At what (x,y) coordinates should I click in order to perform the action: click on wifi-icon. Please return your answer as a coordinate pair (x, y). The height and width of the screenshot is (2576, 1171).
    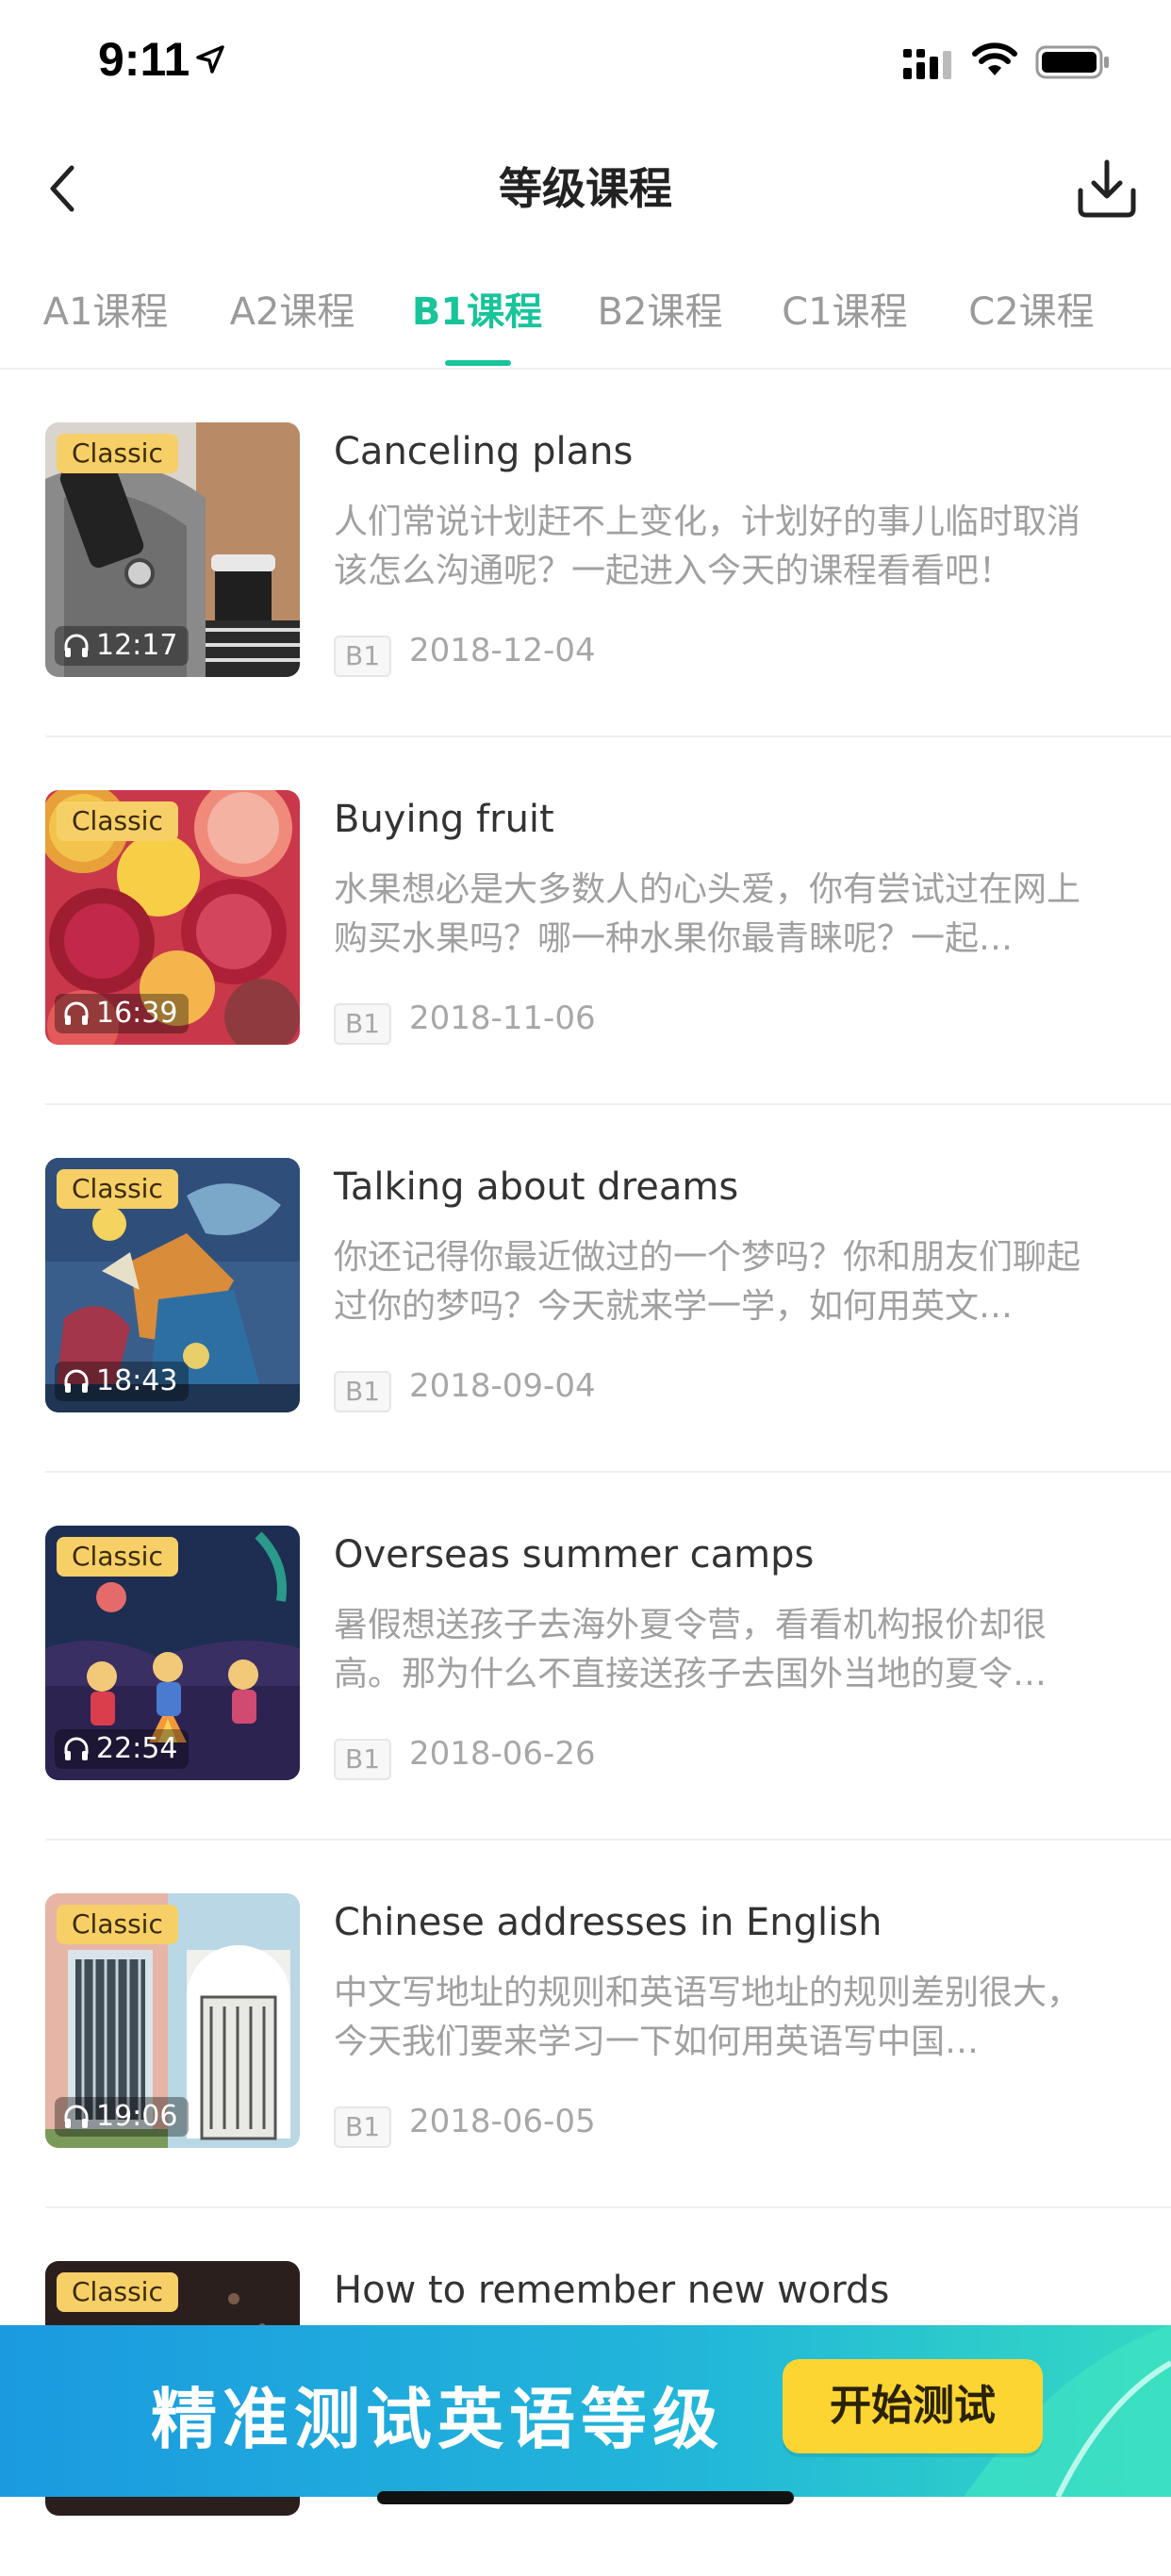
    Looking at the image, I should click on (995, 58).